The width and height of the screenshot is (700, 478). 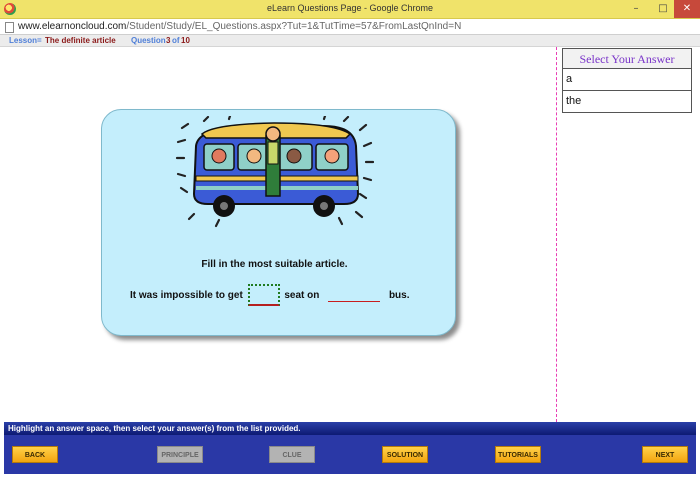 I want to click on close-icon: ✕, so click(x=687, y=9).